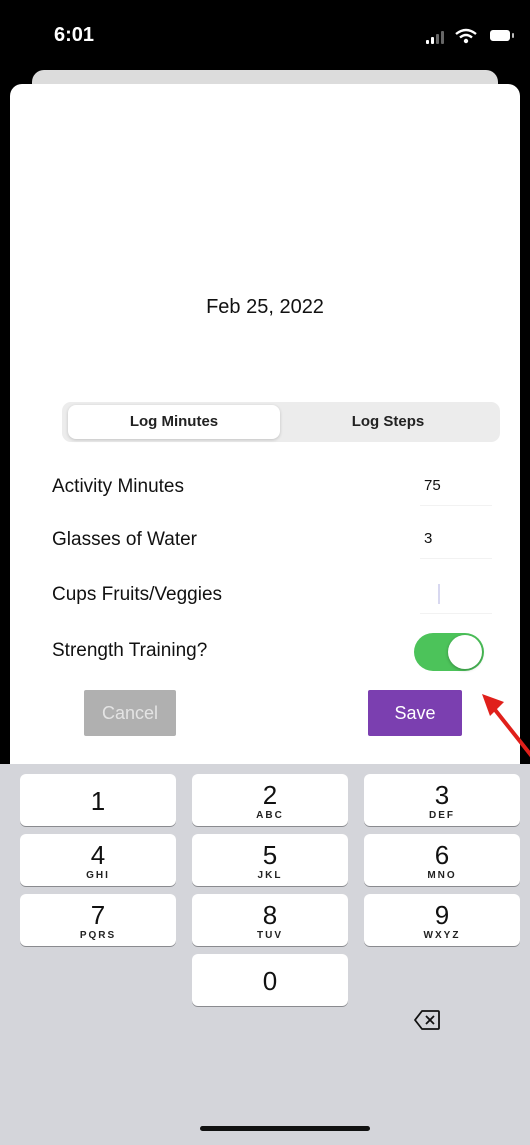 Image resolution: width=530 pixels, height=1145 pixels. What do you see at coordinates (456, 486) in the screenshot?
I see `activity-minutes-field: 75` at bounding box center [456, 486].